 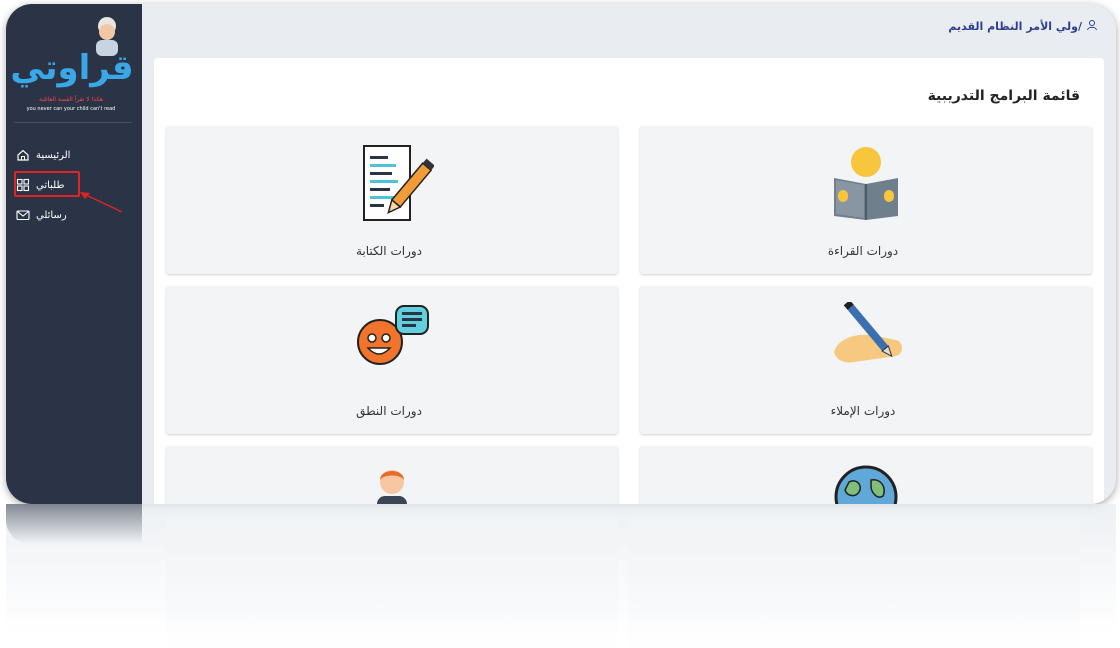 I want to click on mail-icon, so click(x=23, y=215).